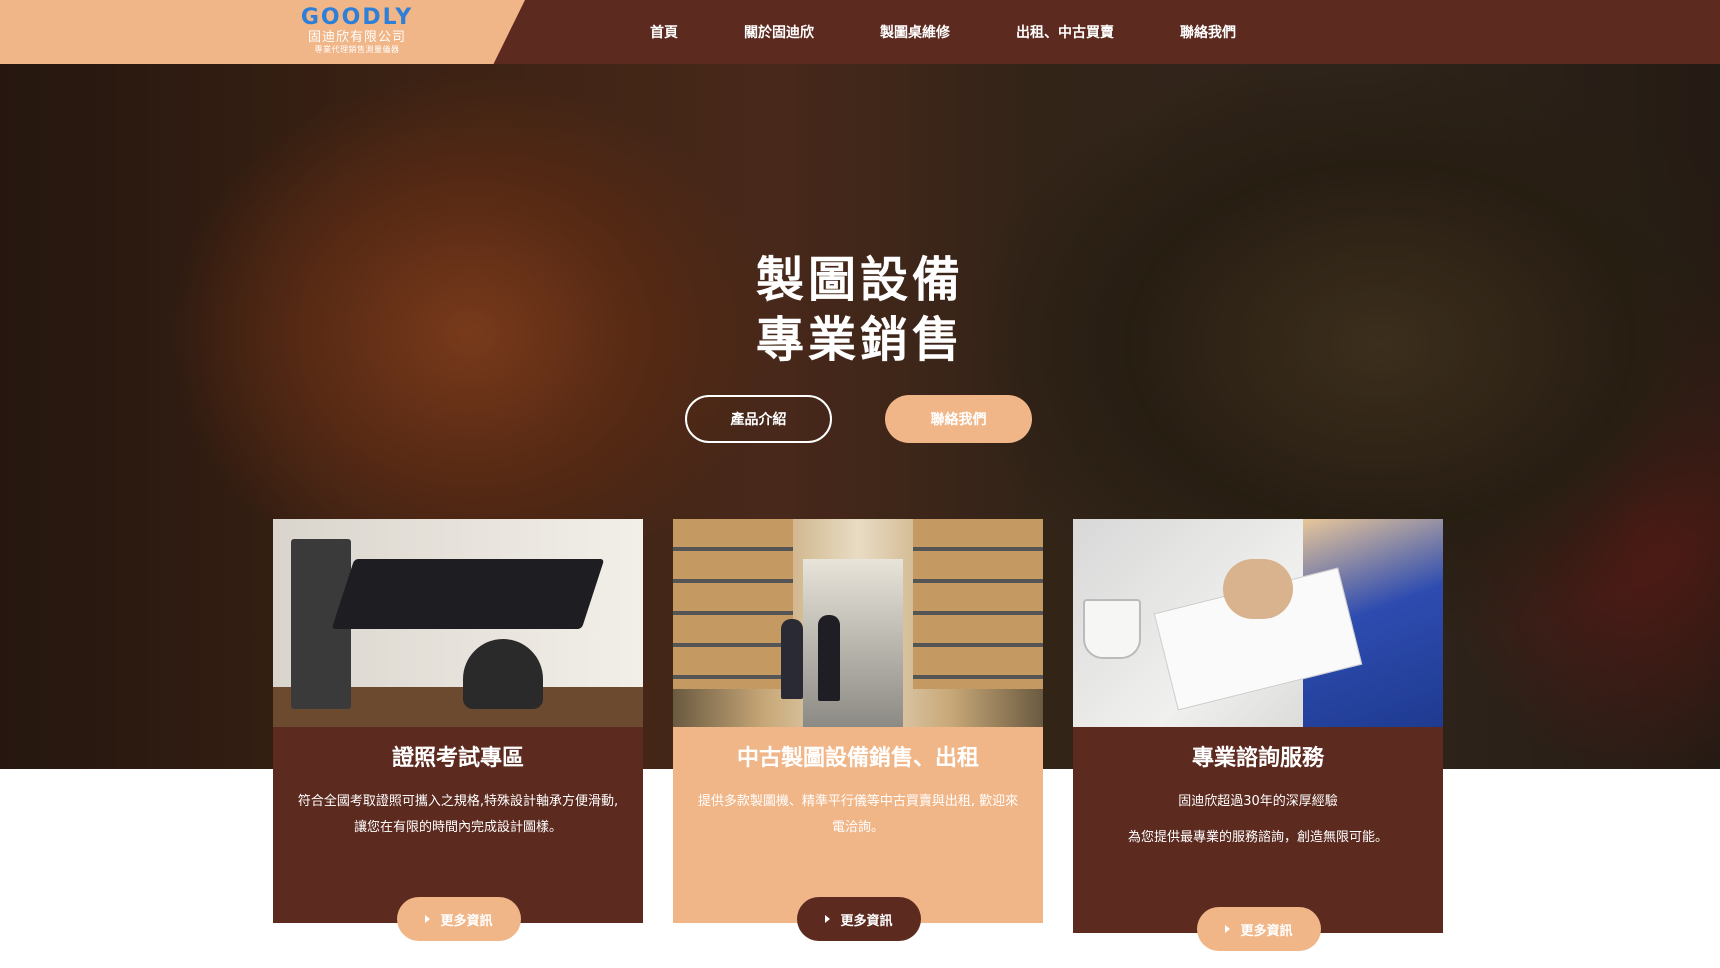 The height and width of the screenshot is (968, 1720). I want to click on nav-item-contact: 聯絡我們, so click(1208, 32).